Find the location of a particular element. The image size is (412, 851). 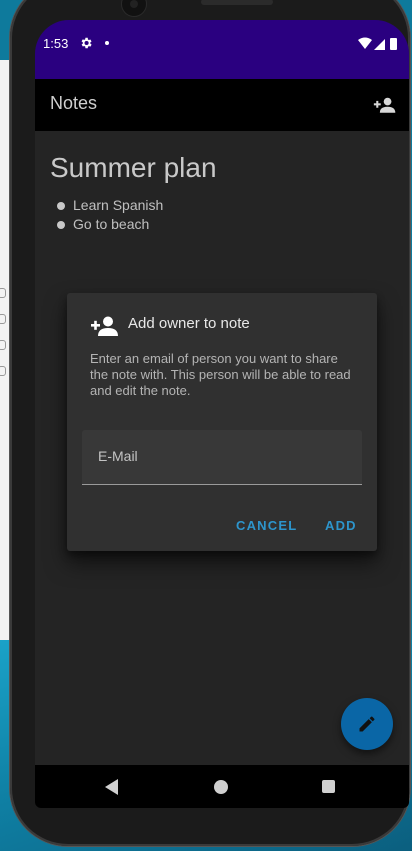

status-bar: 1:53 is located at coordinates (222, 49).